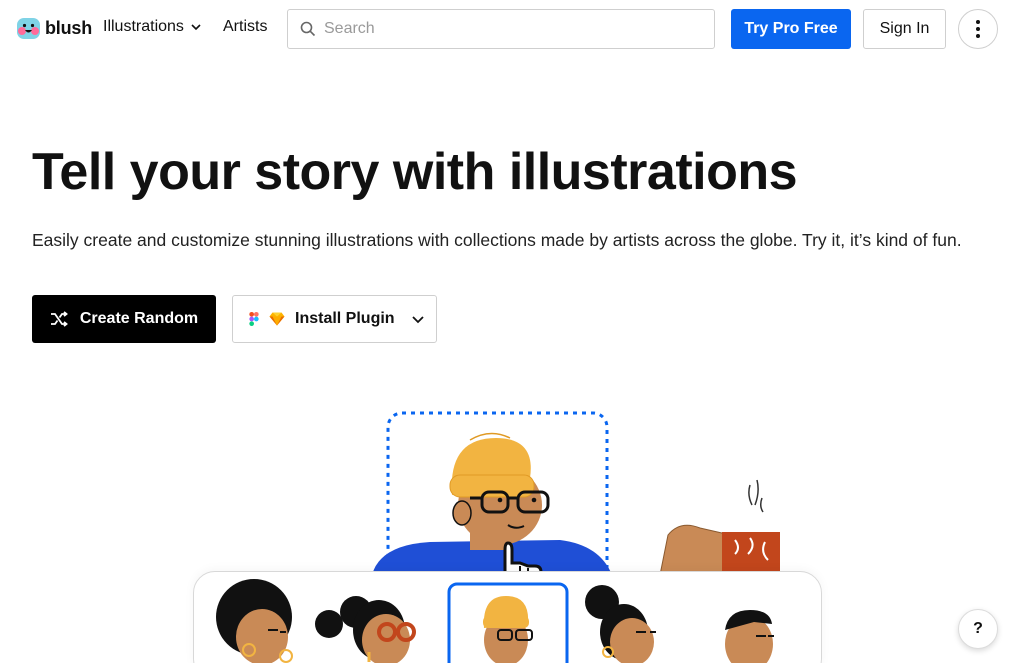  What do you see at coordinates (345, 318) in the screenshot?
I see `install-plugin-label: Install Plugin` at bounding box center [345, 318].